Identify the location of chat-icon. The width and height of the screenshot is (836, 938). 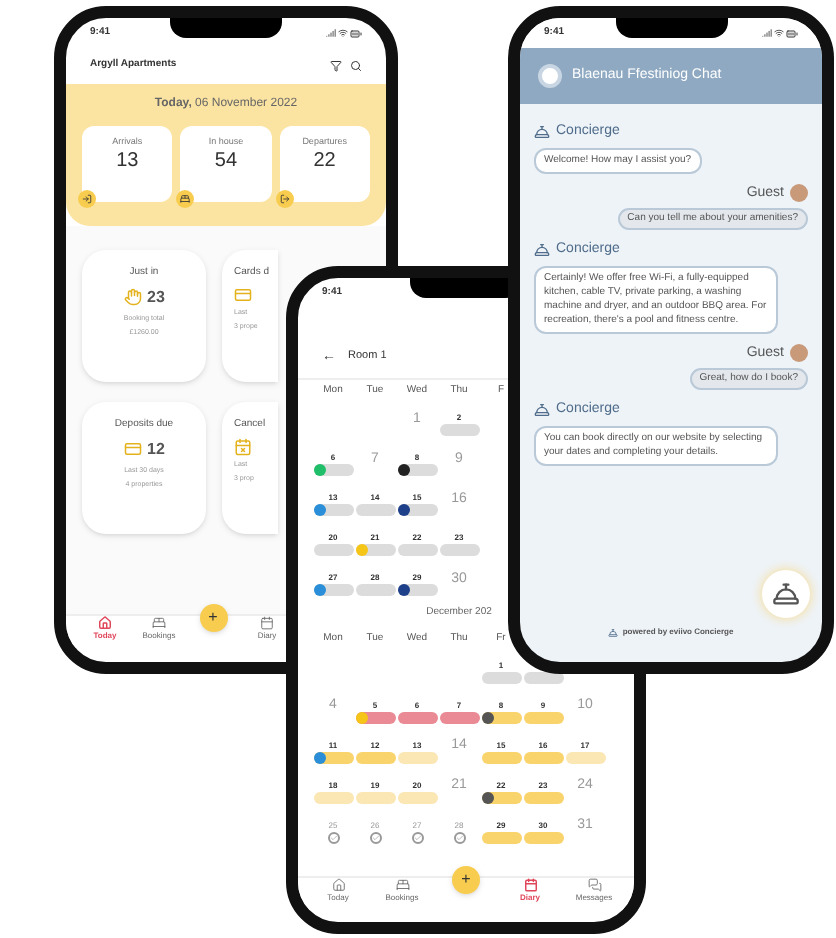
(594, 885).